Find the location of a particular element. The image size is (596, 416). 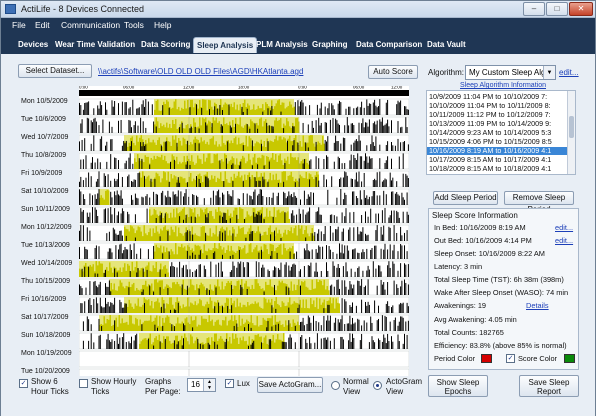

sleep-episode-item: 10/9/2009 11:04 PM to 10/10/2009 7: is located at coordinates (497, 97).